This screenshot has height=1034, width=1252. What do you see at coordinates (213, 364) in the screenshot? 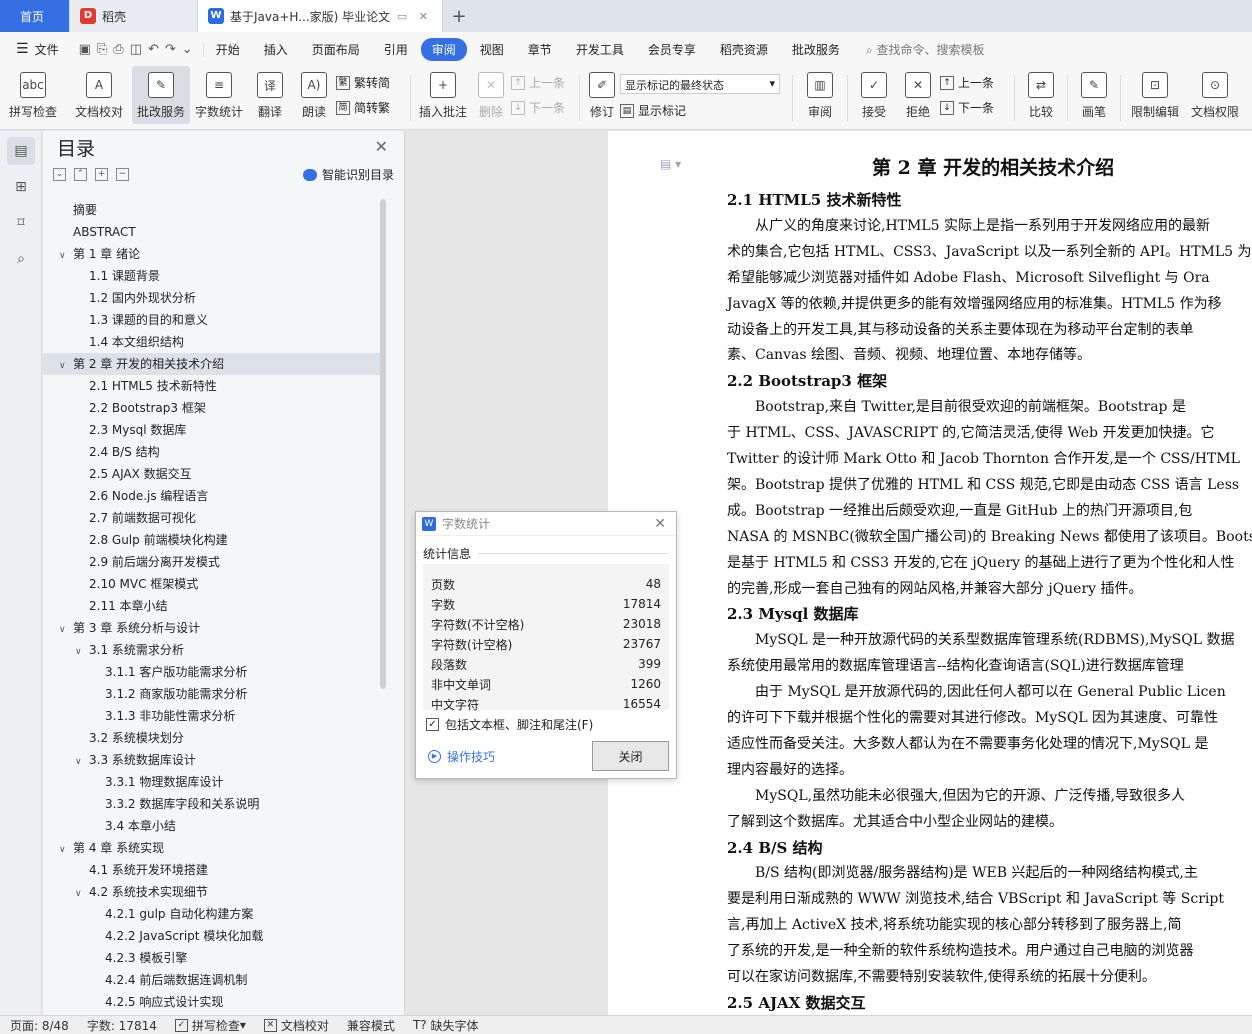
I see `toc-item: ∨ 第 2 章 开发的相关技术介绍` at bounding box center [213, 364].